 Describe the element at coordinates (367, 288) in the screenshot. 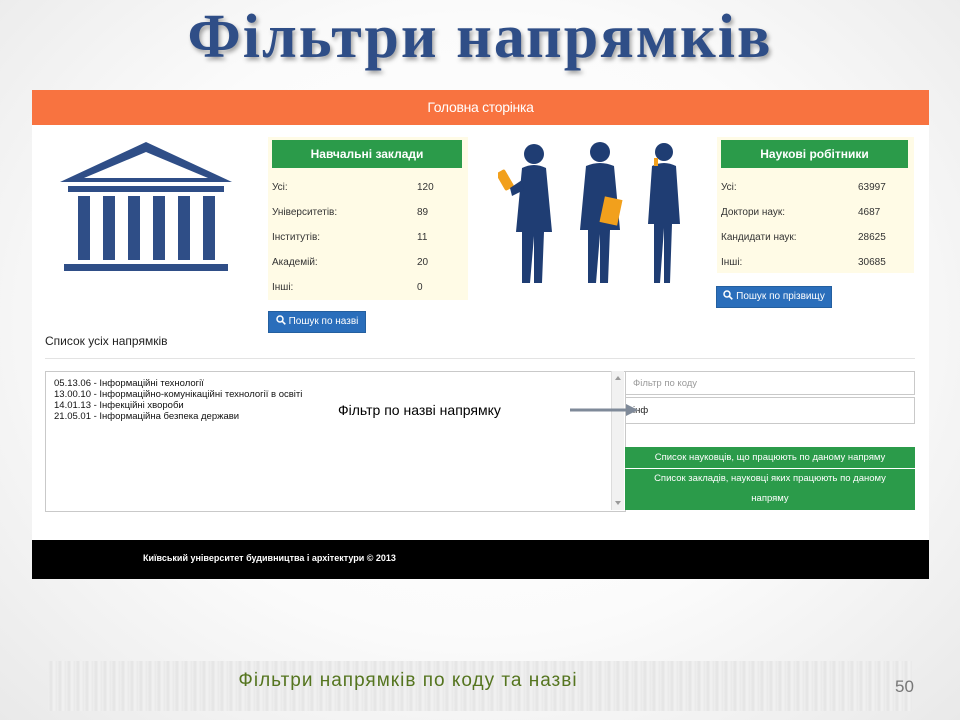

I see `stat-row: Інші: 0` at that location.